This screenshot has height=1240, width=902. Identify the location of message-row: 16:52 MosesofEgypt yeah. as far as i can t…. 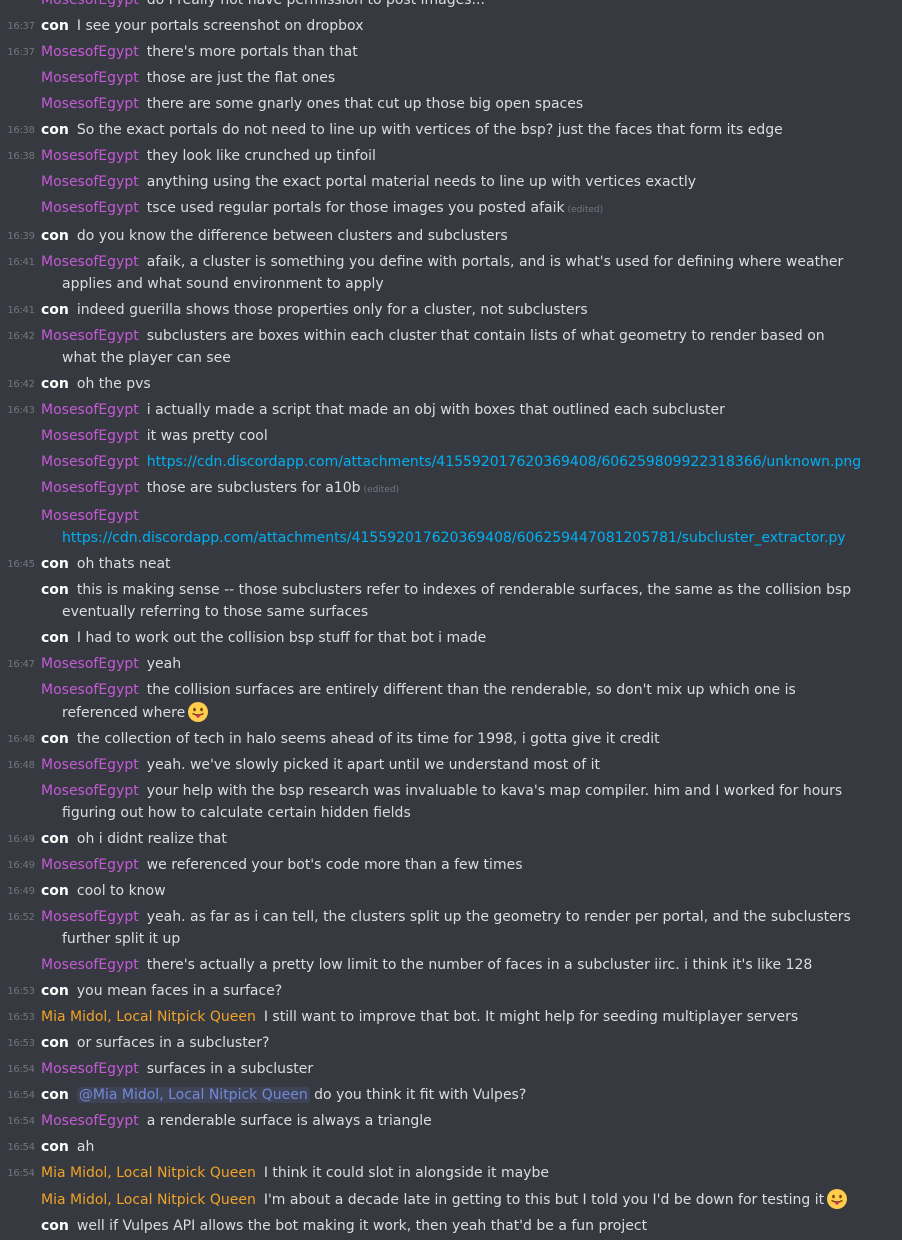
(451, 928).